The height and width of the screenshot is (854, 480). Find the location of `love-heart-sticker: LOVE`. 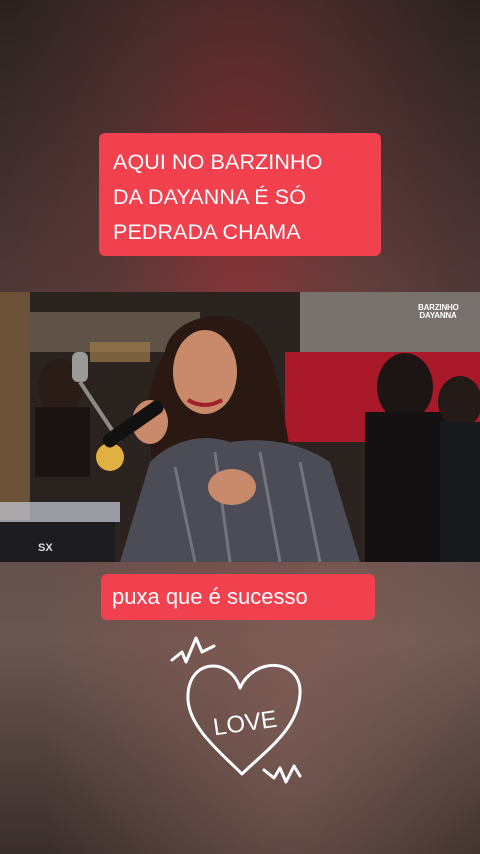

love-heart-sticker: LOVE is located at coordinates (236, 710).